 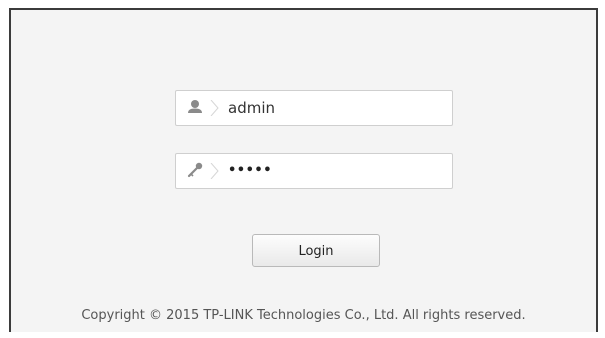 What do you see at coordinates (316, 250) in the screenshot?
I see `login-button: Login` at bounding box center [316, 250].